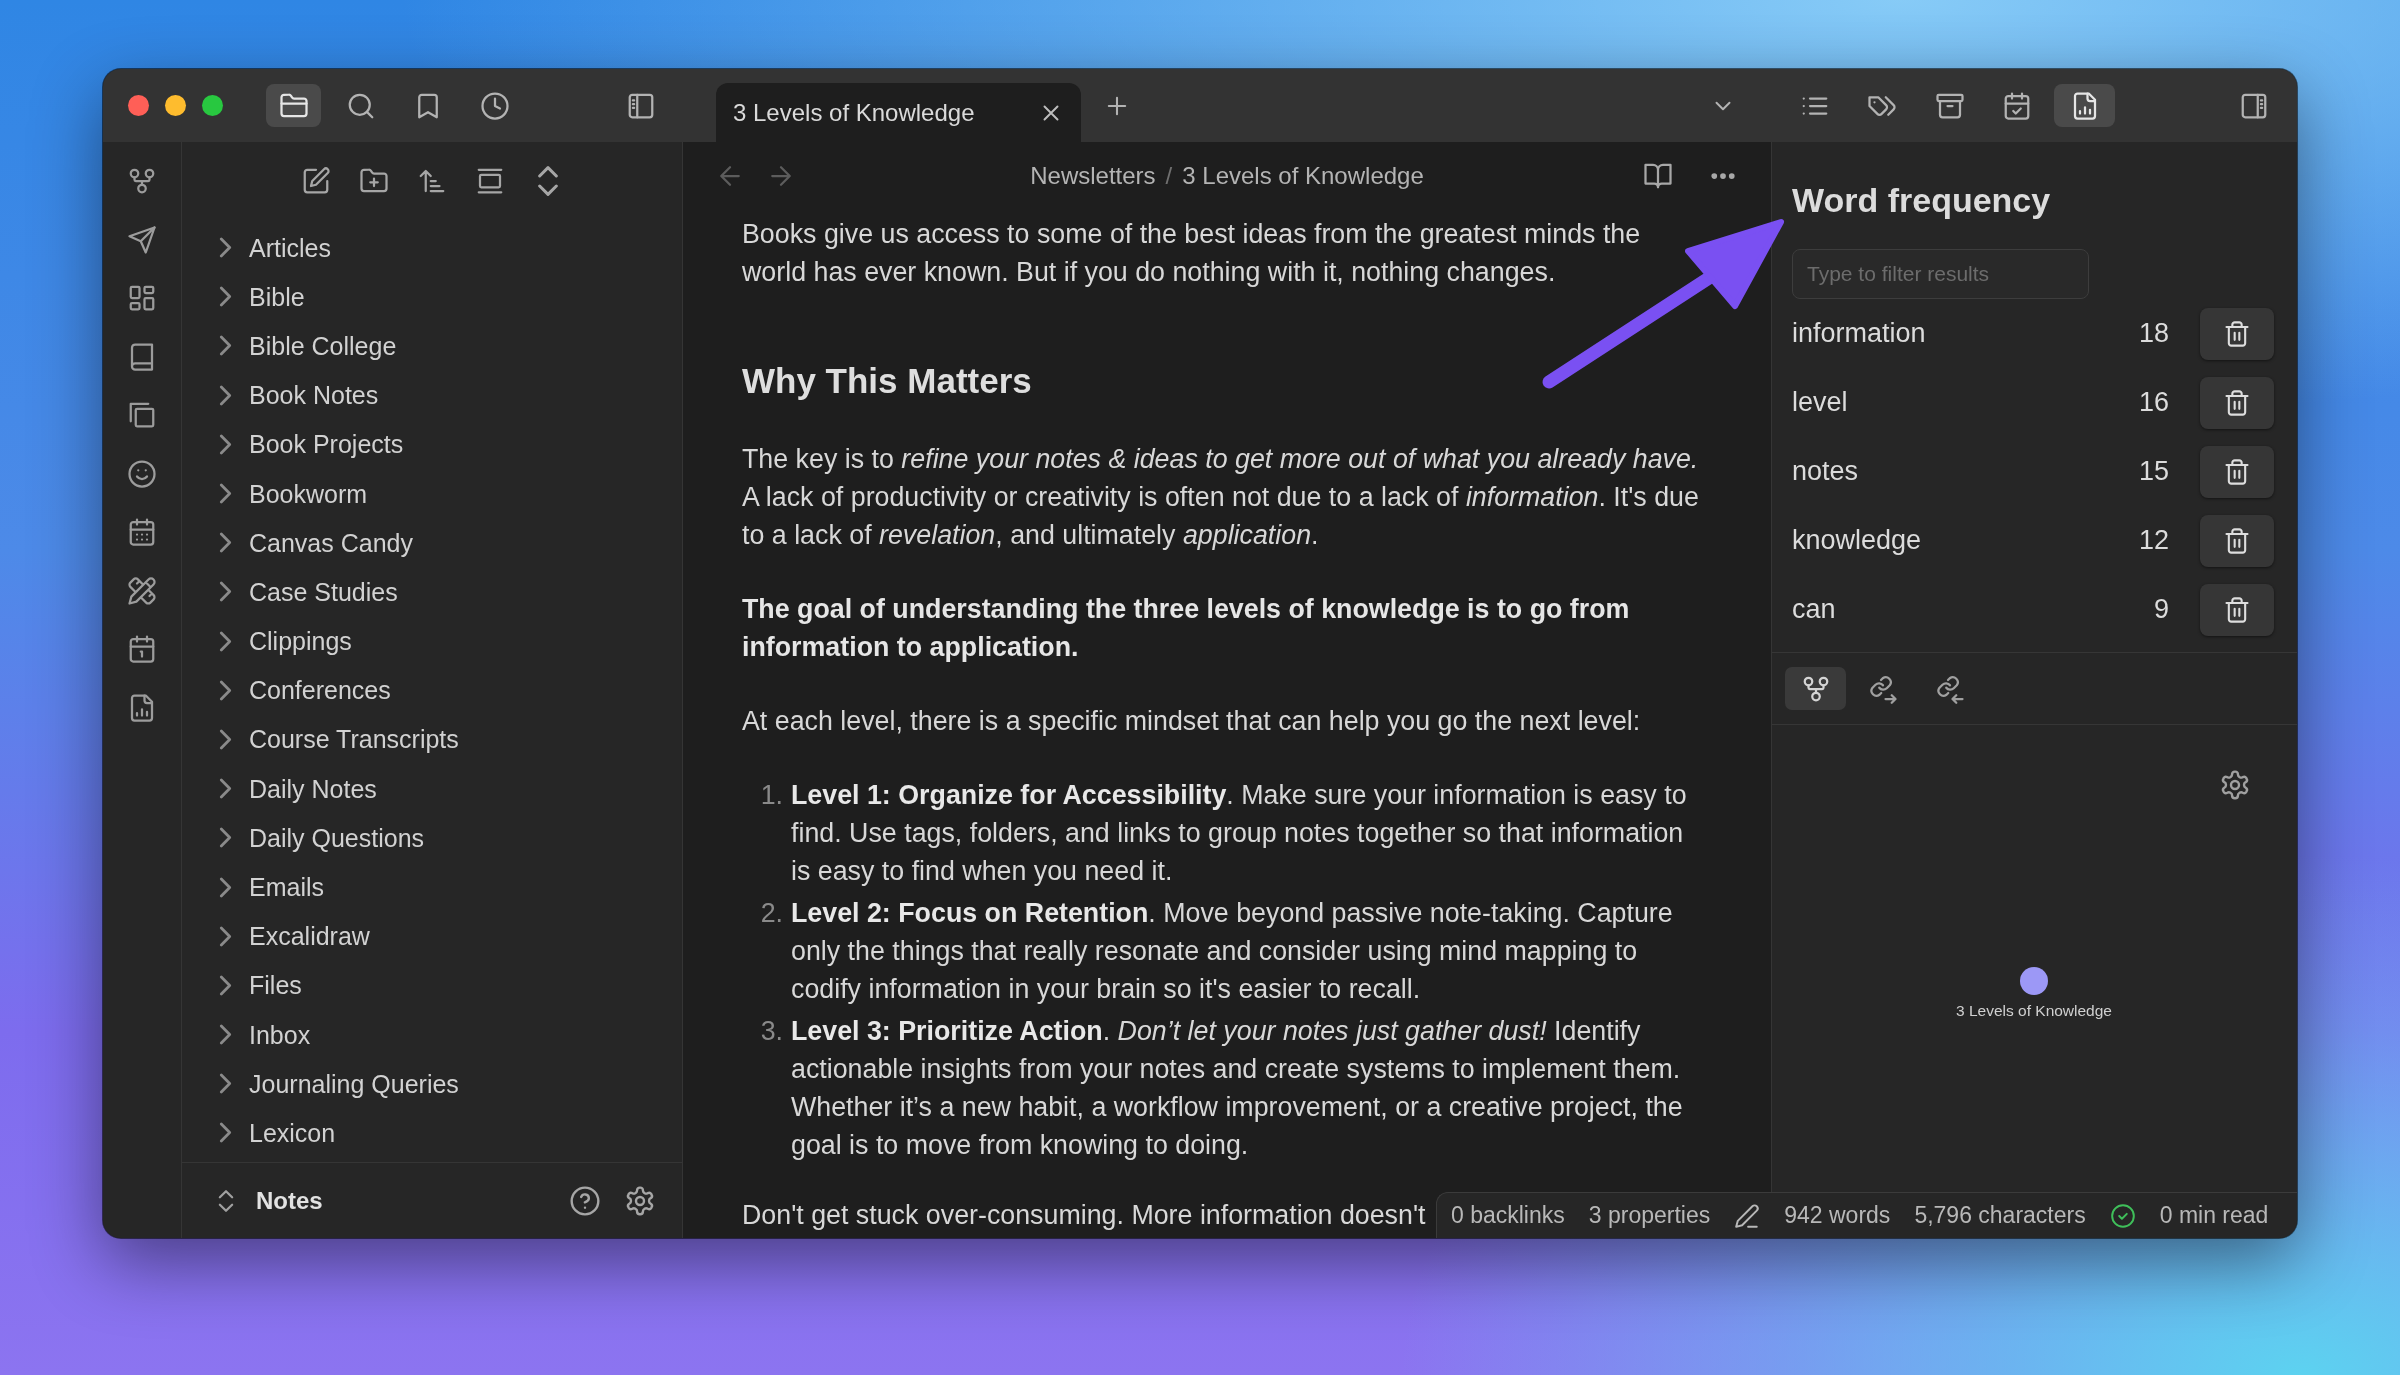  What do you see at coordinates (1649, 1215) in the screenshot?
I see `properties-count: 3 properties` at bounding box center [1649, 1215].